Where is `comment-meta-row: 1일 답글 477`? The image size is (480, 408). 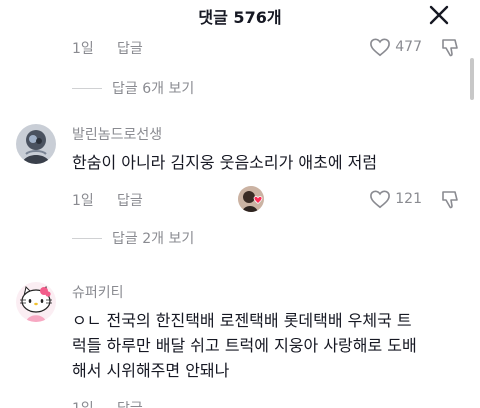 comment-meta-row: 1일 답글 477 is located at coordinates (267, 48).